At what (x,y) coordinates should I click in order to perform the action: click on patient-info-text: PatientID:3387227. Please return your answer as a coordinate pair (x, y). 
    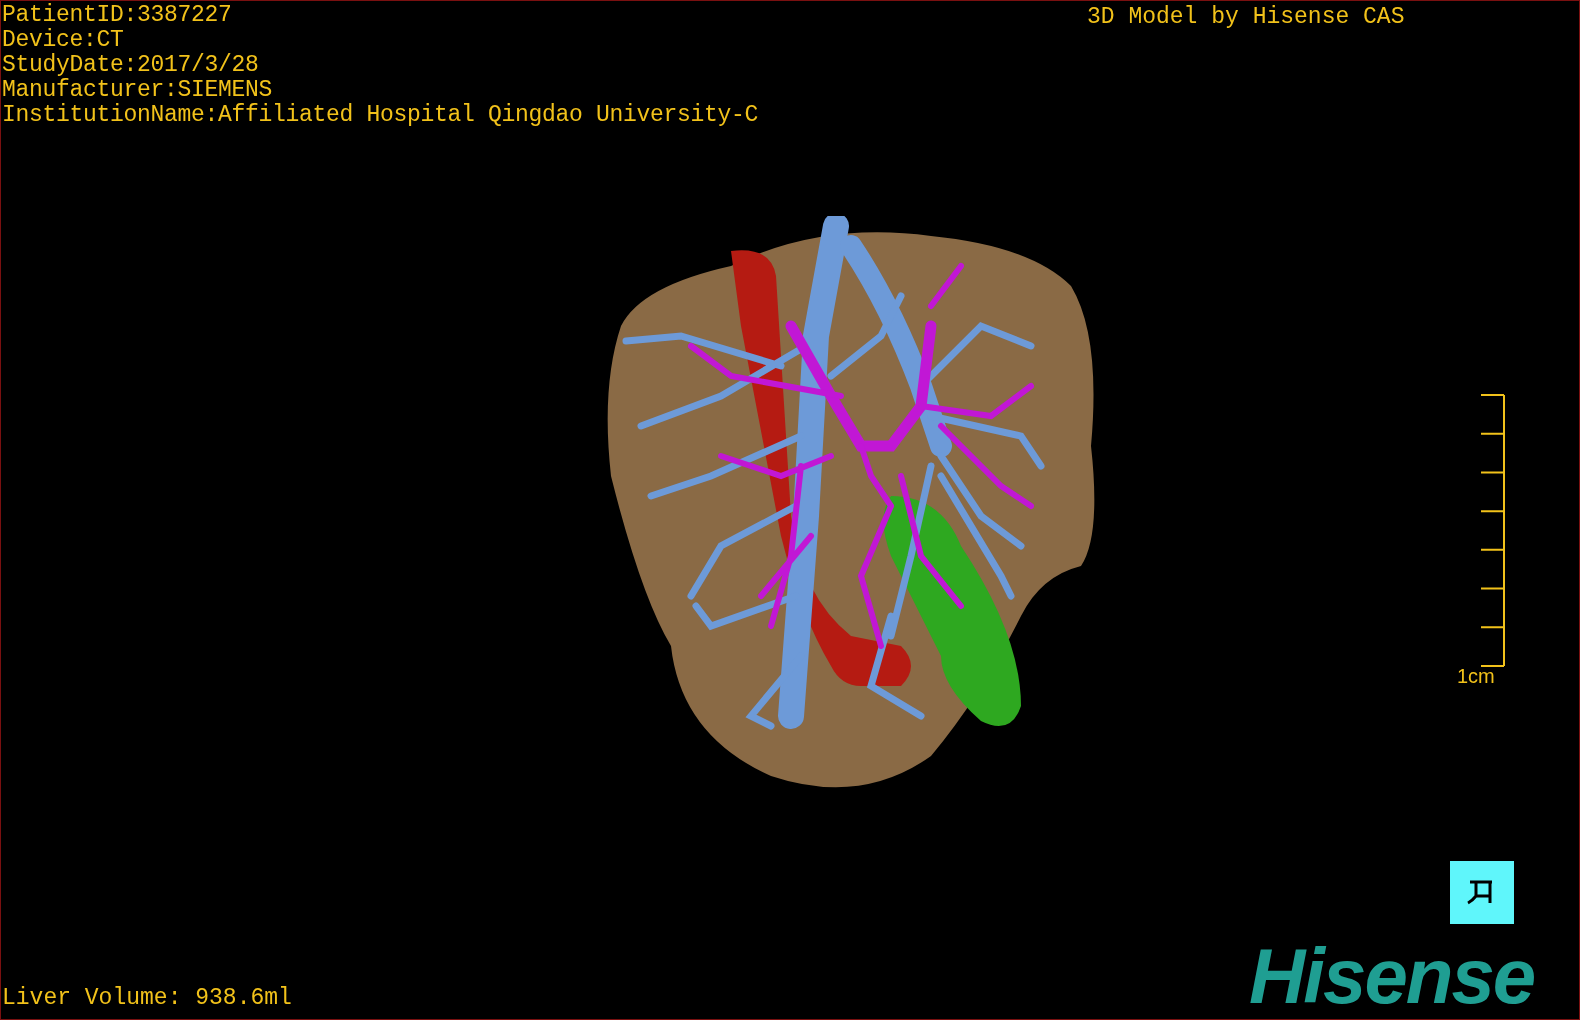
    Looking at the image, I should click on (117, 15).